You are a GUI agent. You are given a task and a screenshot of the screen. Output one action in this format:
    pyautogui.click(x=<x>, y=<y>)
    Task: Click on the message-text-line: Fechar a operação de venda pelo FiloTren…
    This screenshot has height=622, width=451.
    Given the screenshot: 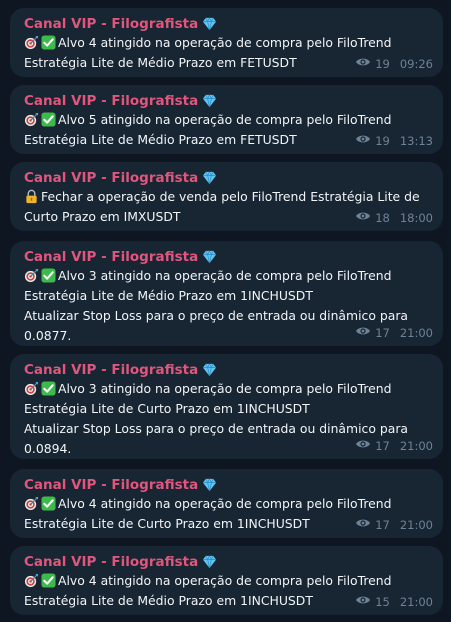 What is the action you would take?
    pyautogui.click(x=227, y=197)
    